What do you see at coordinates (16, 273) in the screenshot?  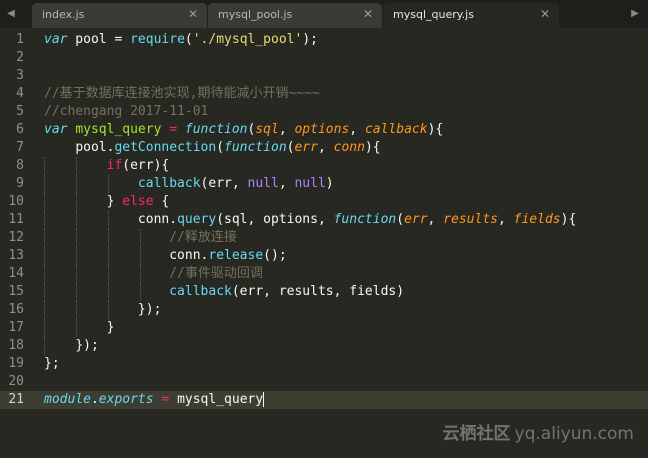 I see `line-number: 14` at bounding box center [16, 273].